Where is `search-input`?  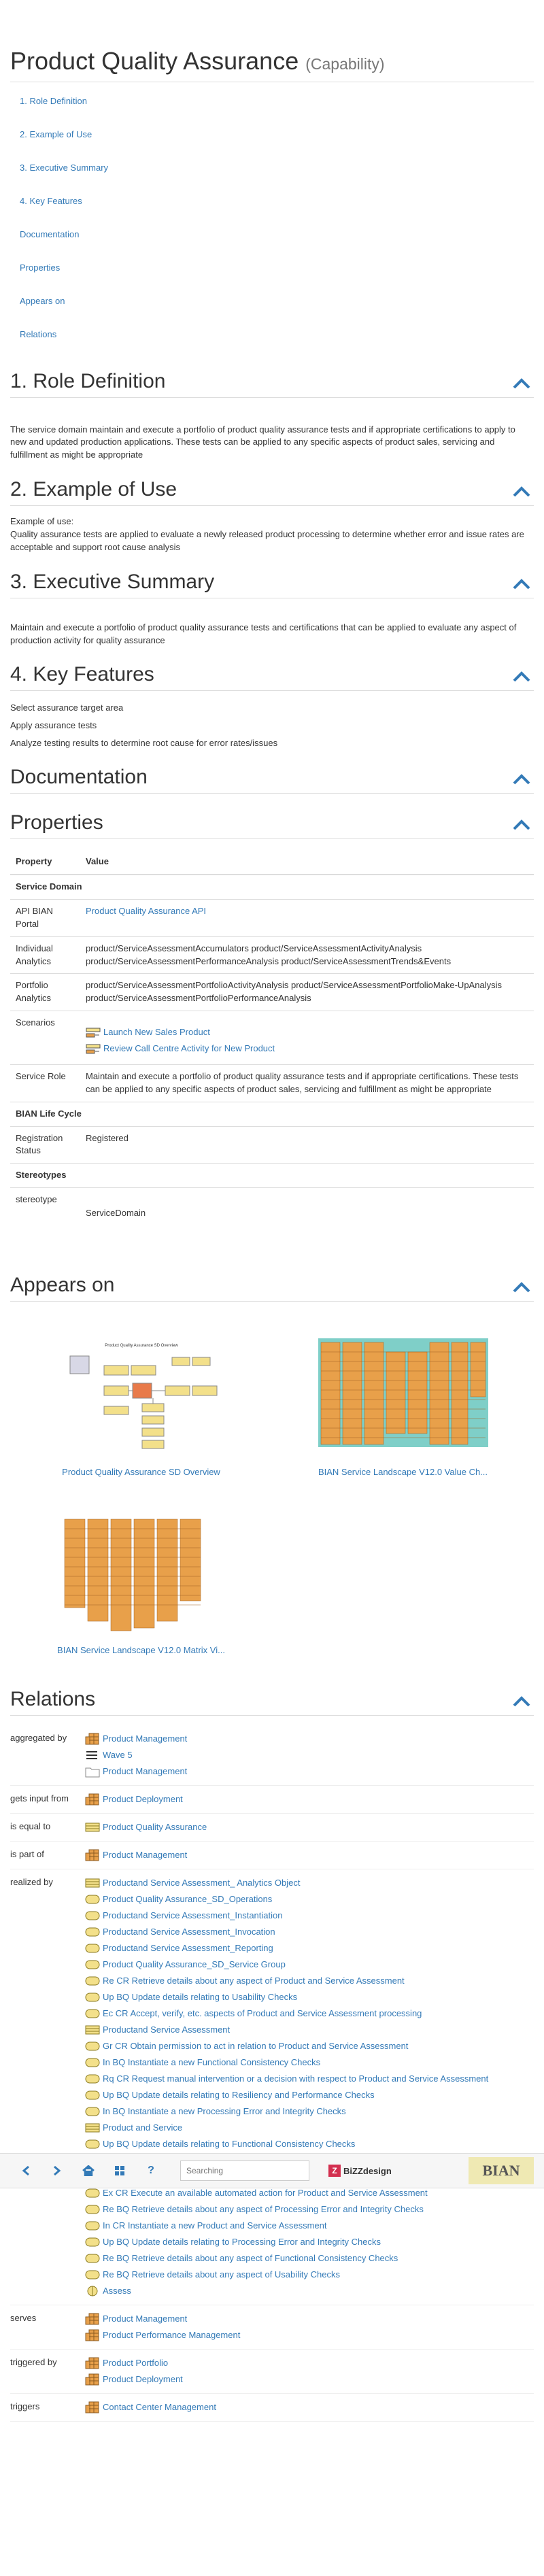 search-input is located at coordinates (245, 2170).